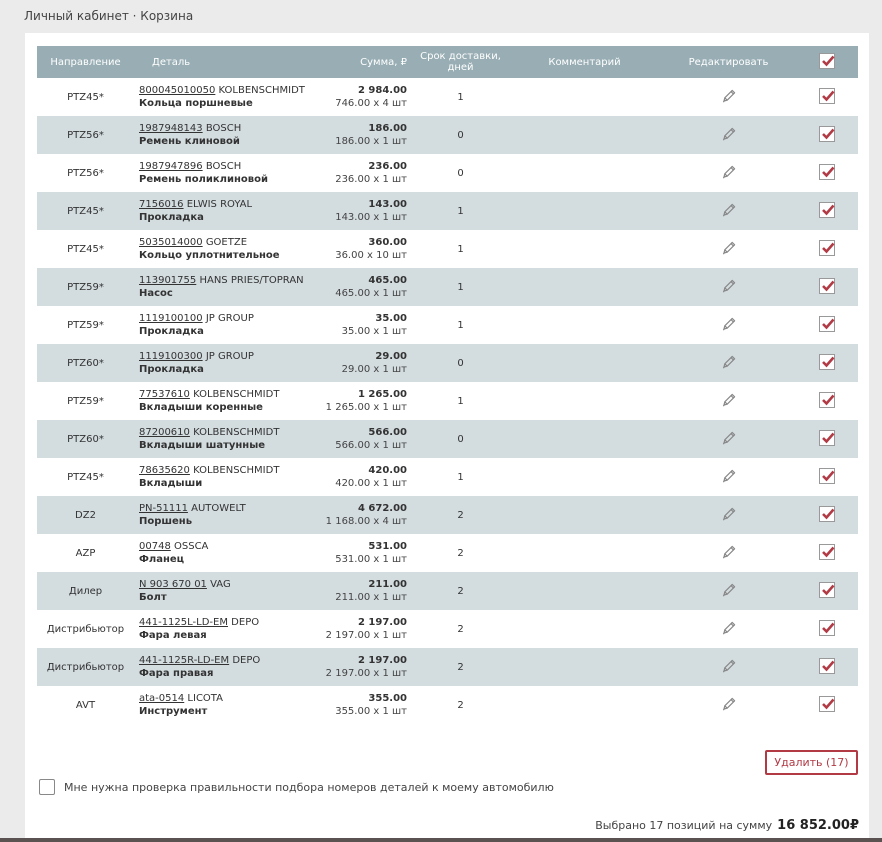 This screenshot has width=882, height=842. What do you see at coordinates (163, 508) in the screenshot?
I see `part-number-link: PN-51111` at bounding box center [163, 508].